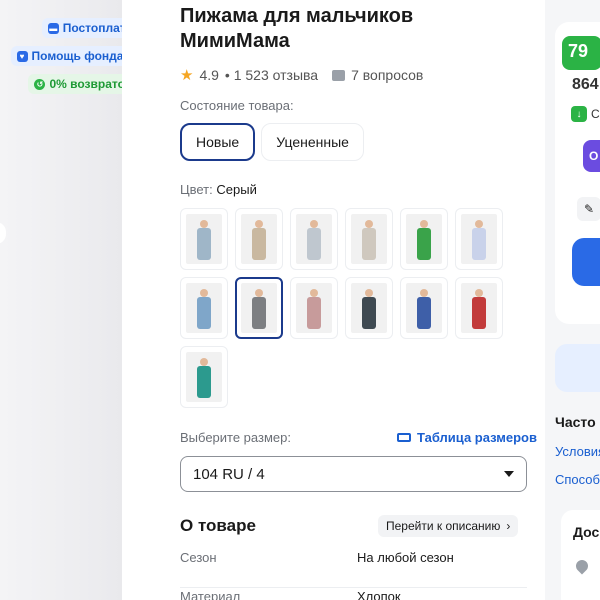 The image size is (600, 600). I want to click on condition-new: Новые, so click(218, 142).